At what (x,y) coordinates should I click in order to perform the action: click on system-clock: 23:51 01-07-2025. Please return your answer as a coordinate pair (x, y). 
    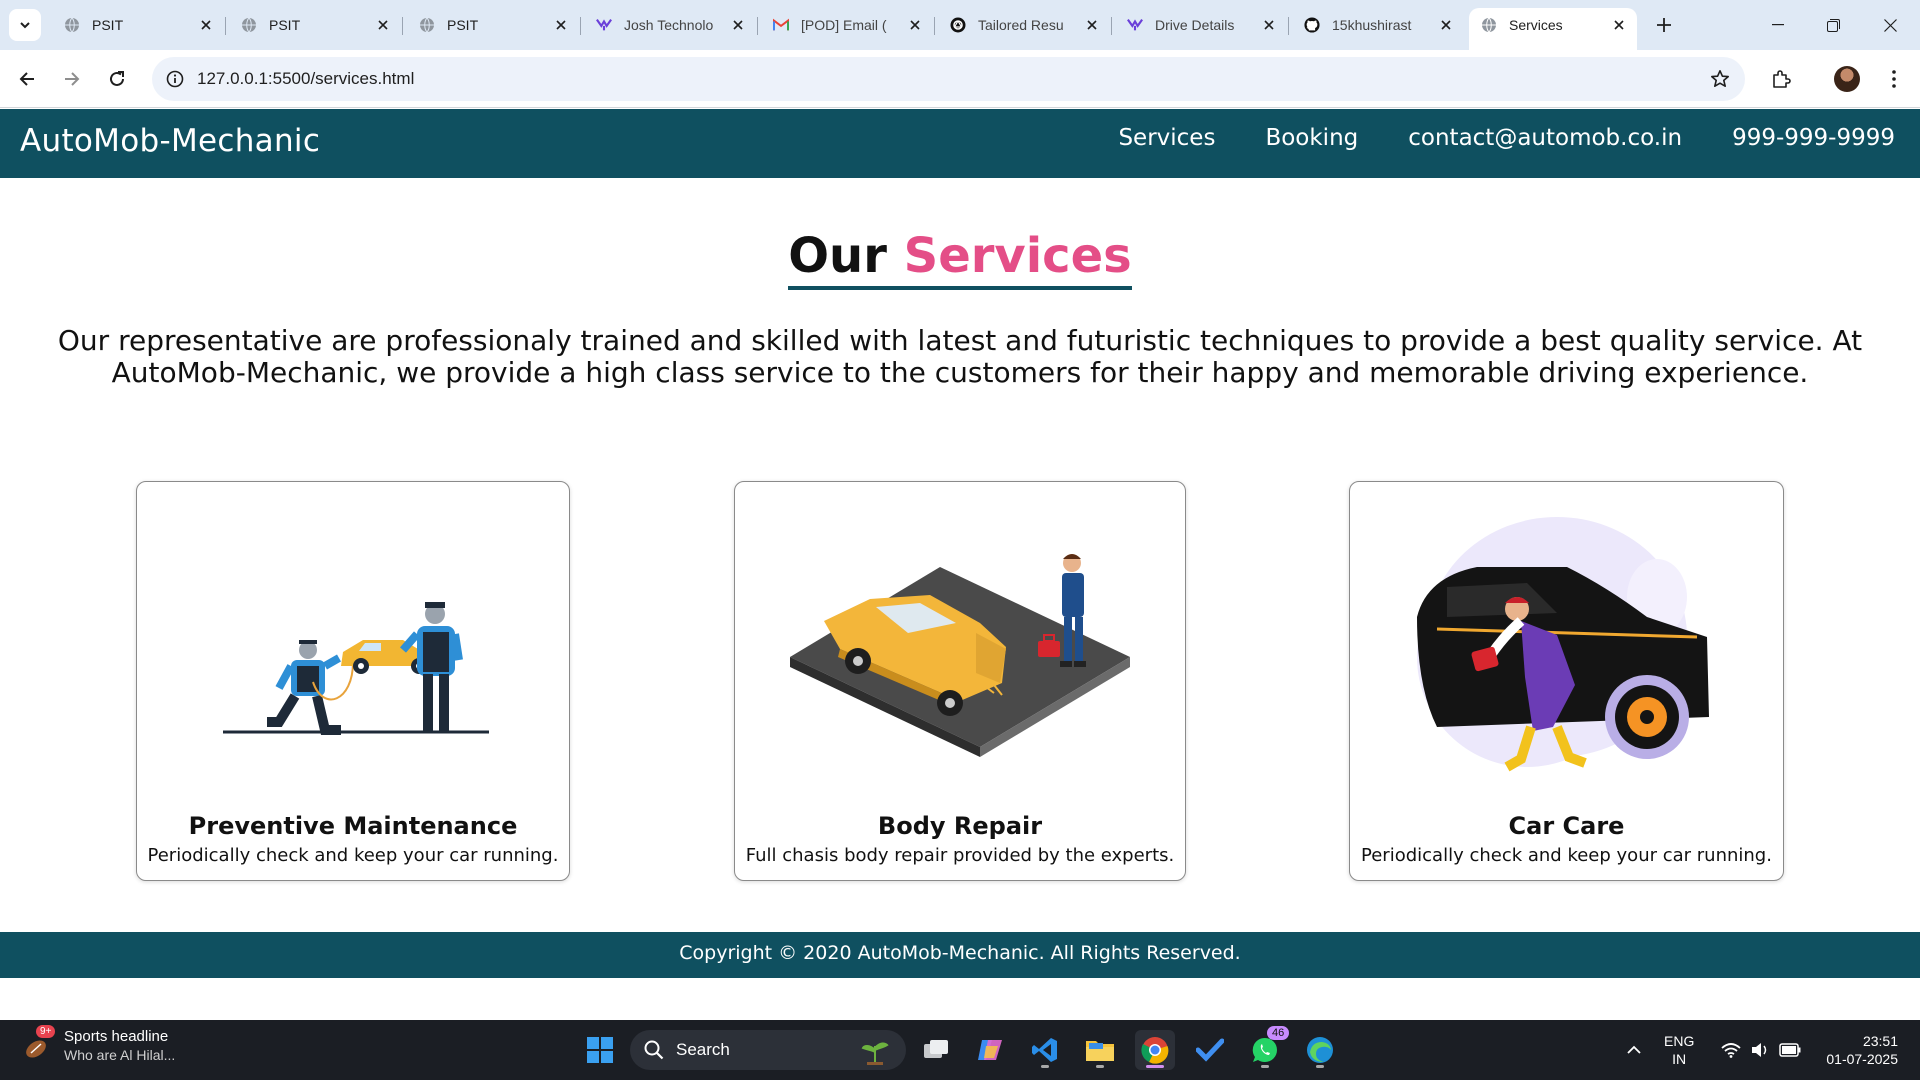
    Looking at the image, I should click on (1857, 1050).